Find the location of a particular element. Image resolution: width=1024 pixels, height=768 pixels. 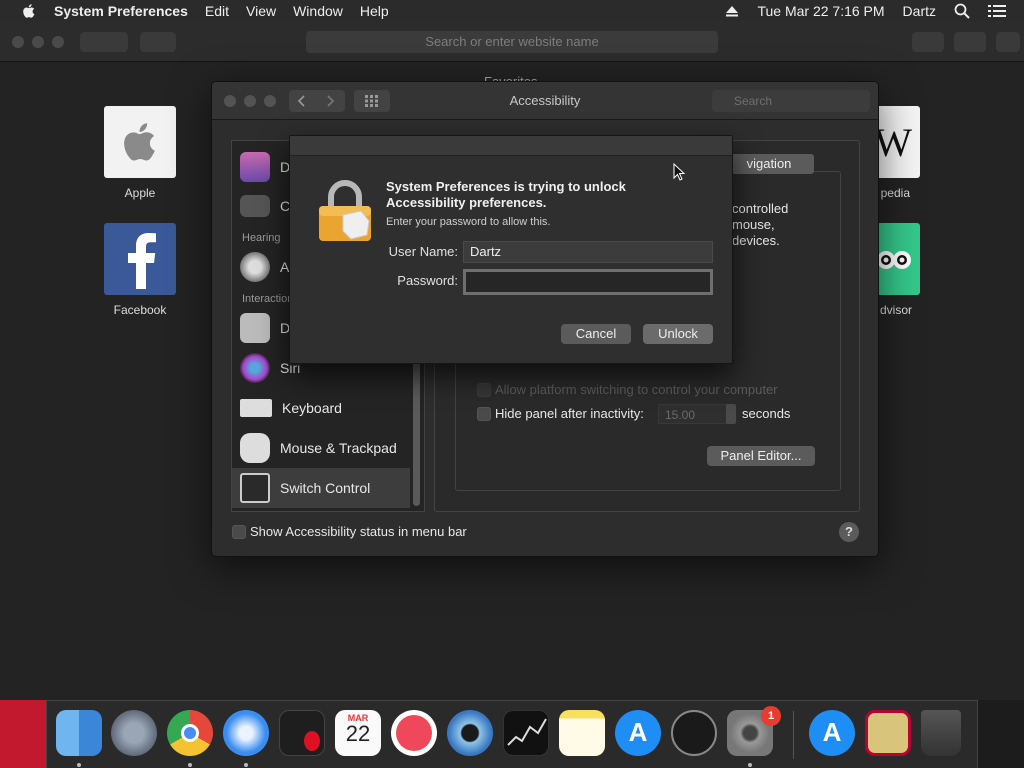

tabs-button is located at coordinates (970, 42).